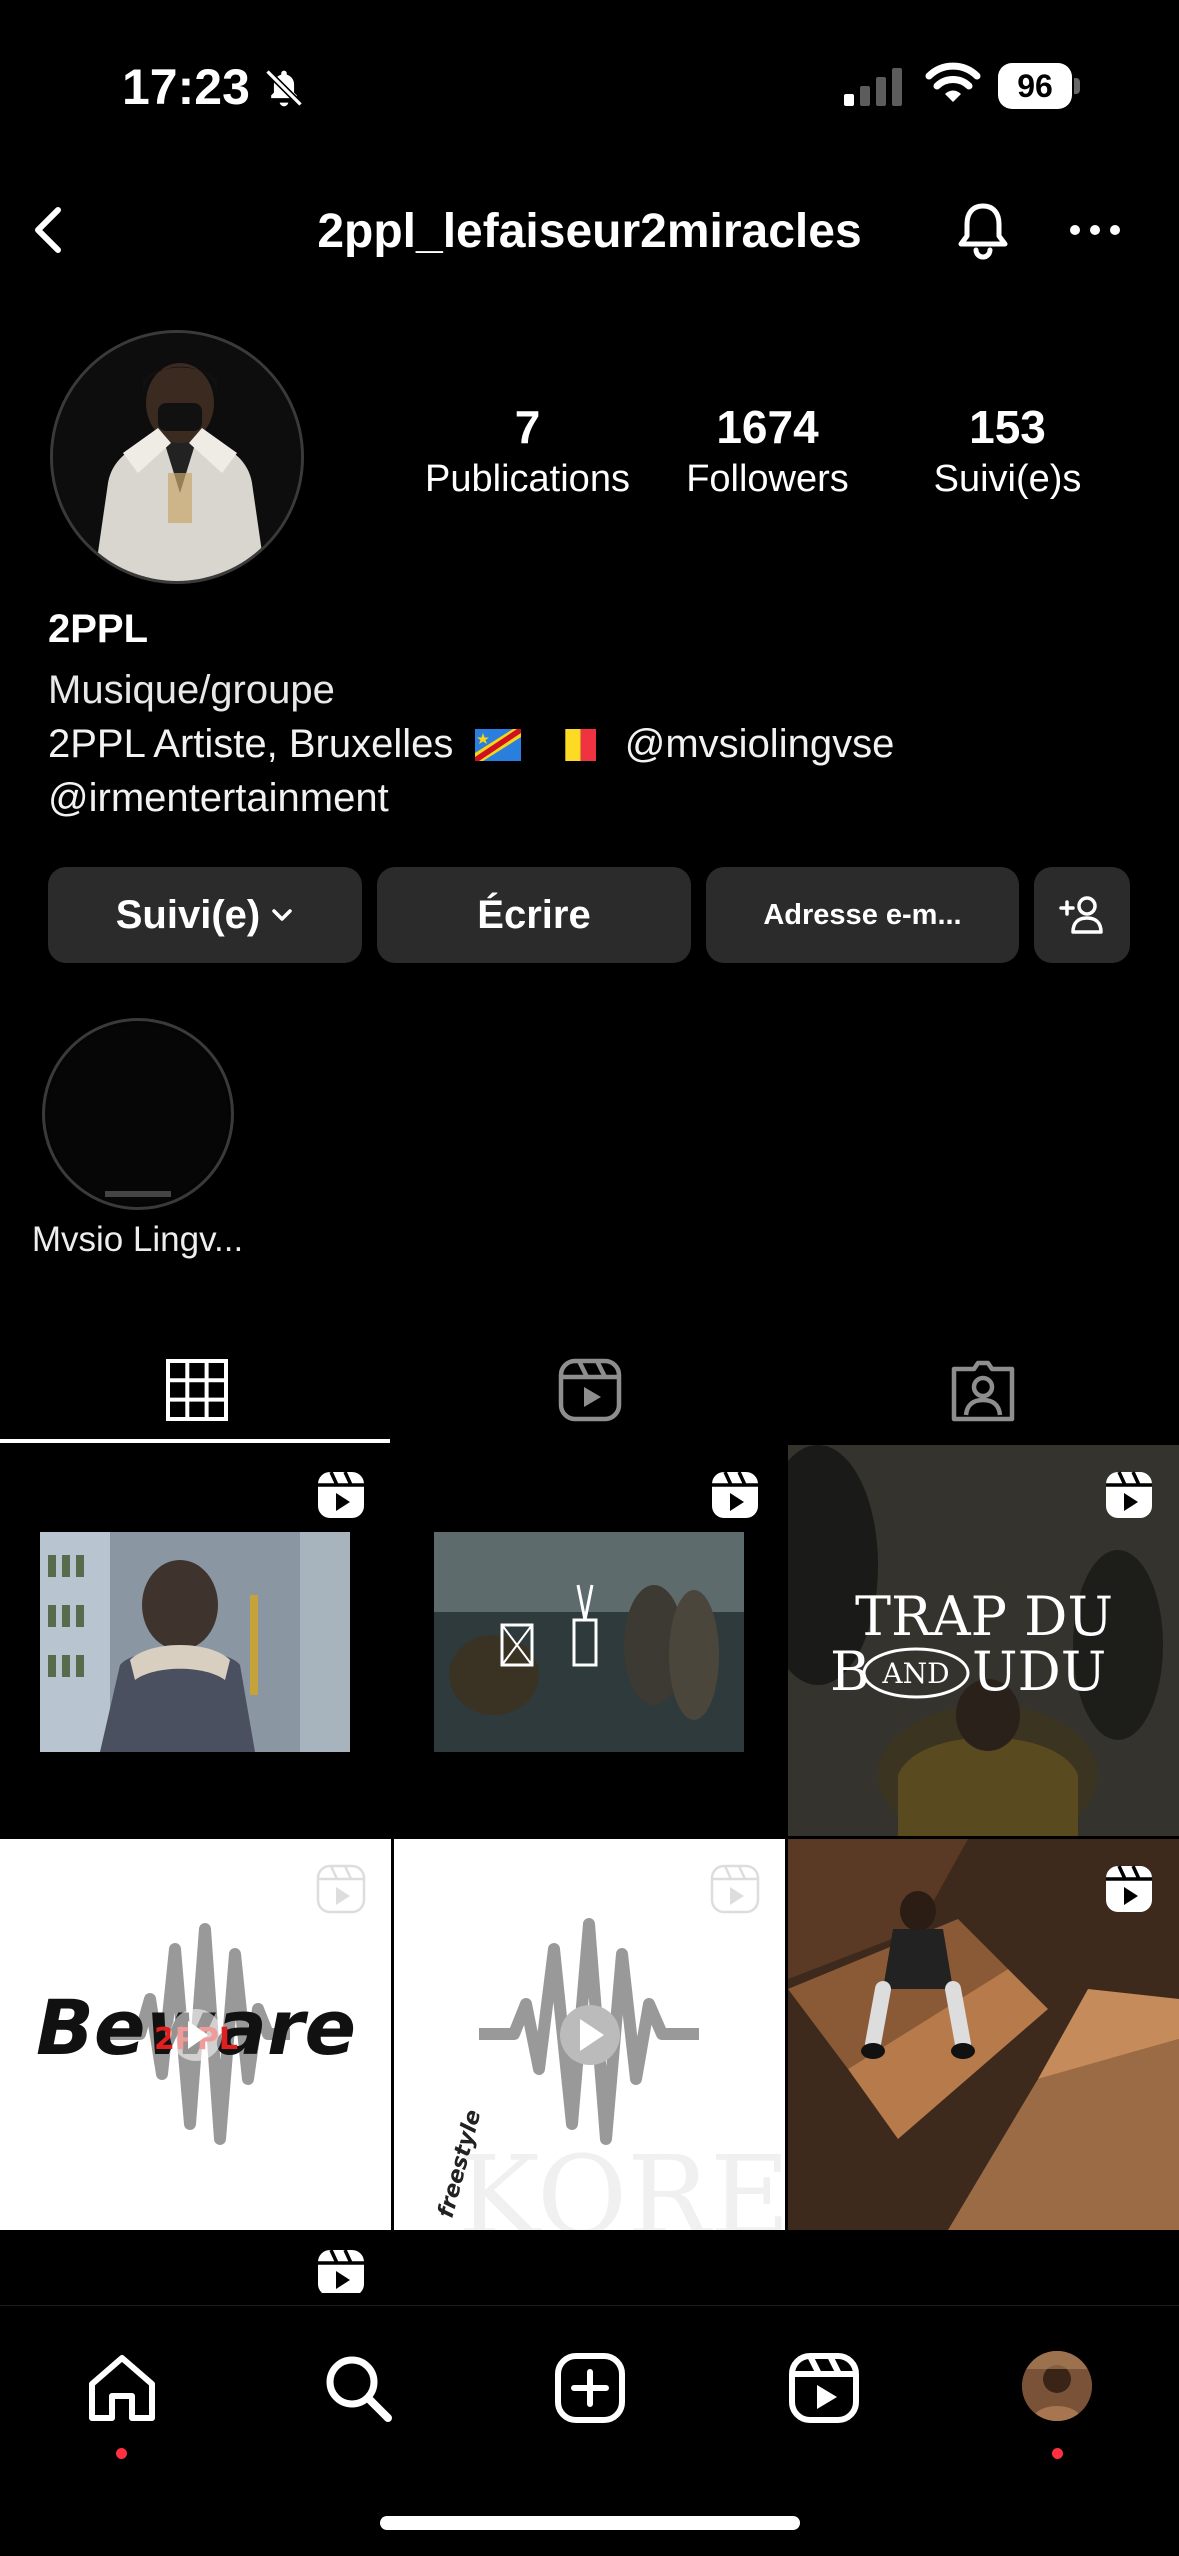  Describe the element at coordinates (191, 690) in the screenshot. I see `profile-category: Musique/groupe` at that location.